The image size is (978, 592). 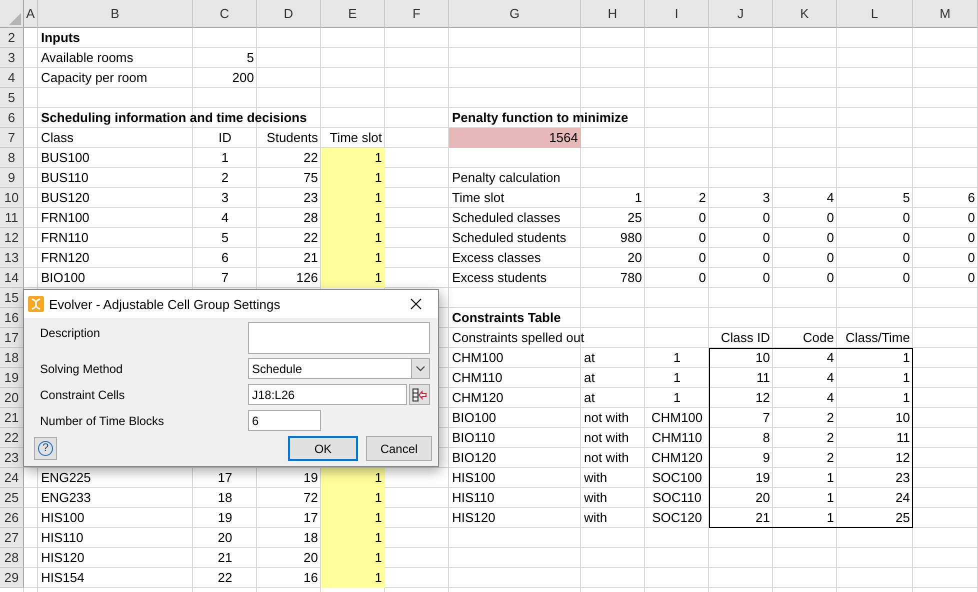 I want to click on table-cell-text: 11, so click(x=763, y=378).